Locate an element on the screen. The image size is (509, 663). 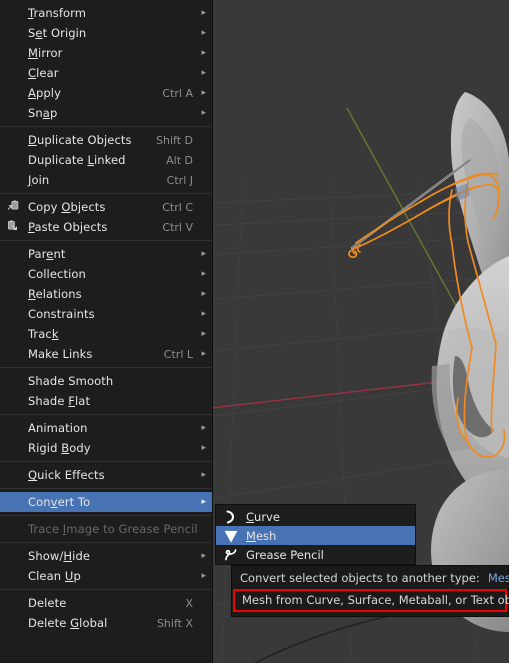
menu-item-apply: Apply Ctrl A ▸ is located at coordinates (106, 93).